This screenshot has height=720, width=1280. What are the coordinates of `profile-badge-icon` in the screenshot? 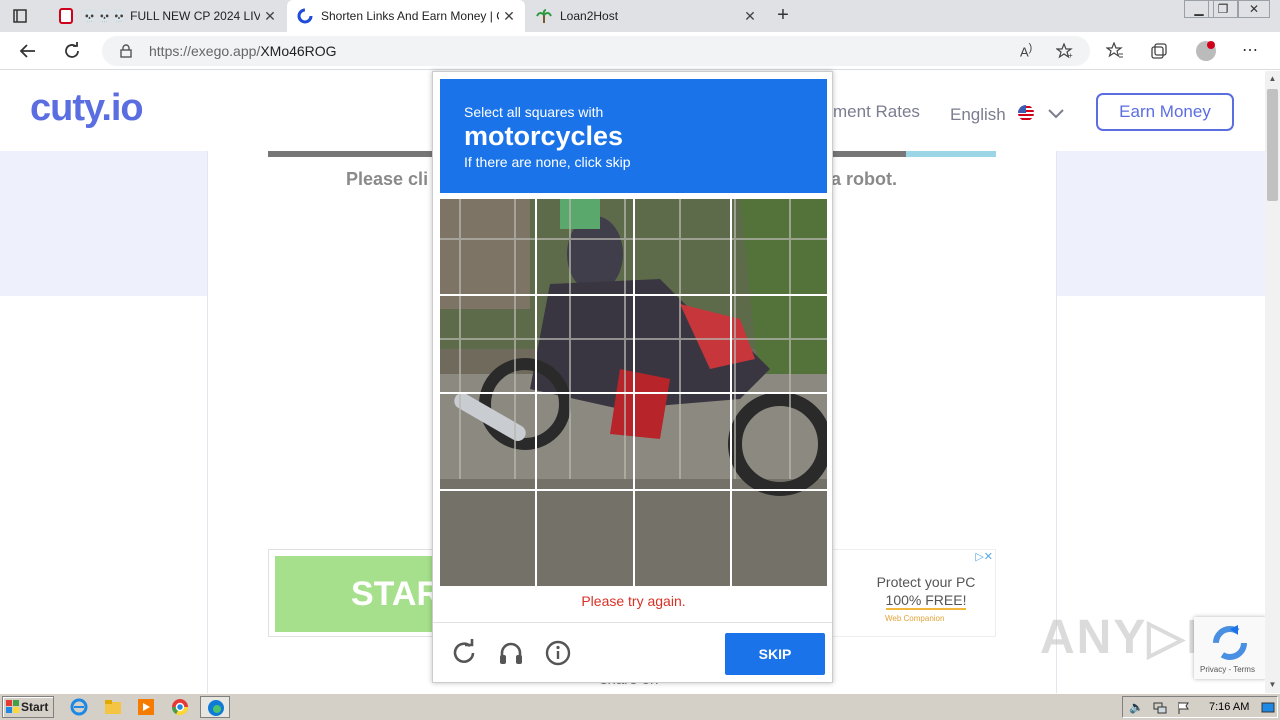 It's located at (1211, 45).